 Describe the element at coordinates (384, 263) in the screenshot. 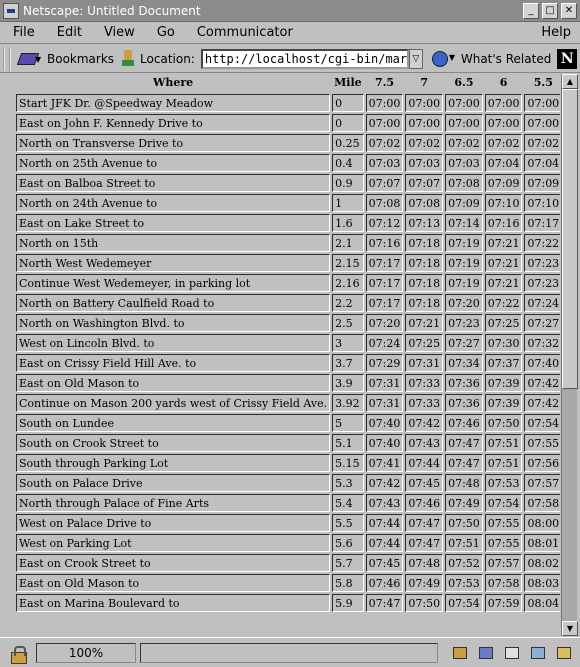

I see `cell-pace-7-5: 07:17` at that location.